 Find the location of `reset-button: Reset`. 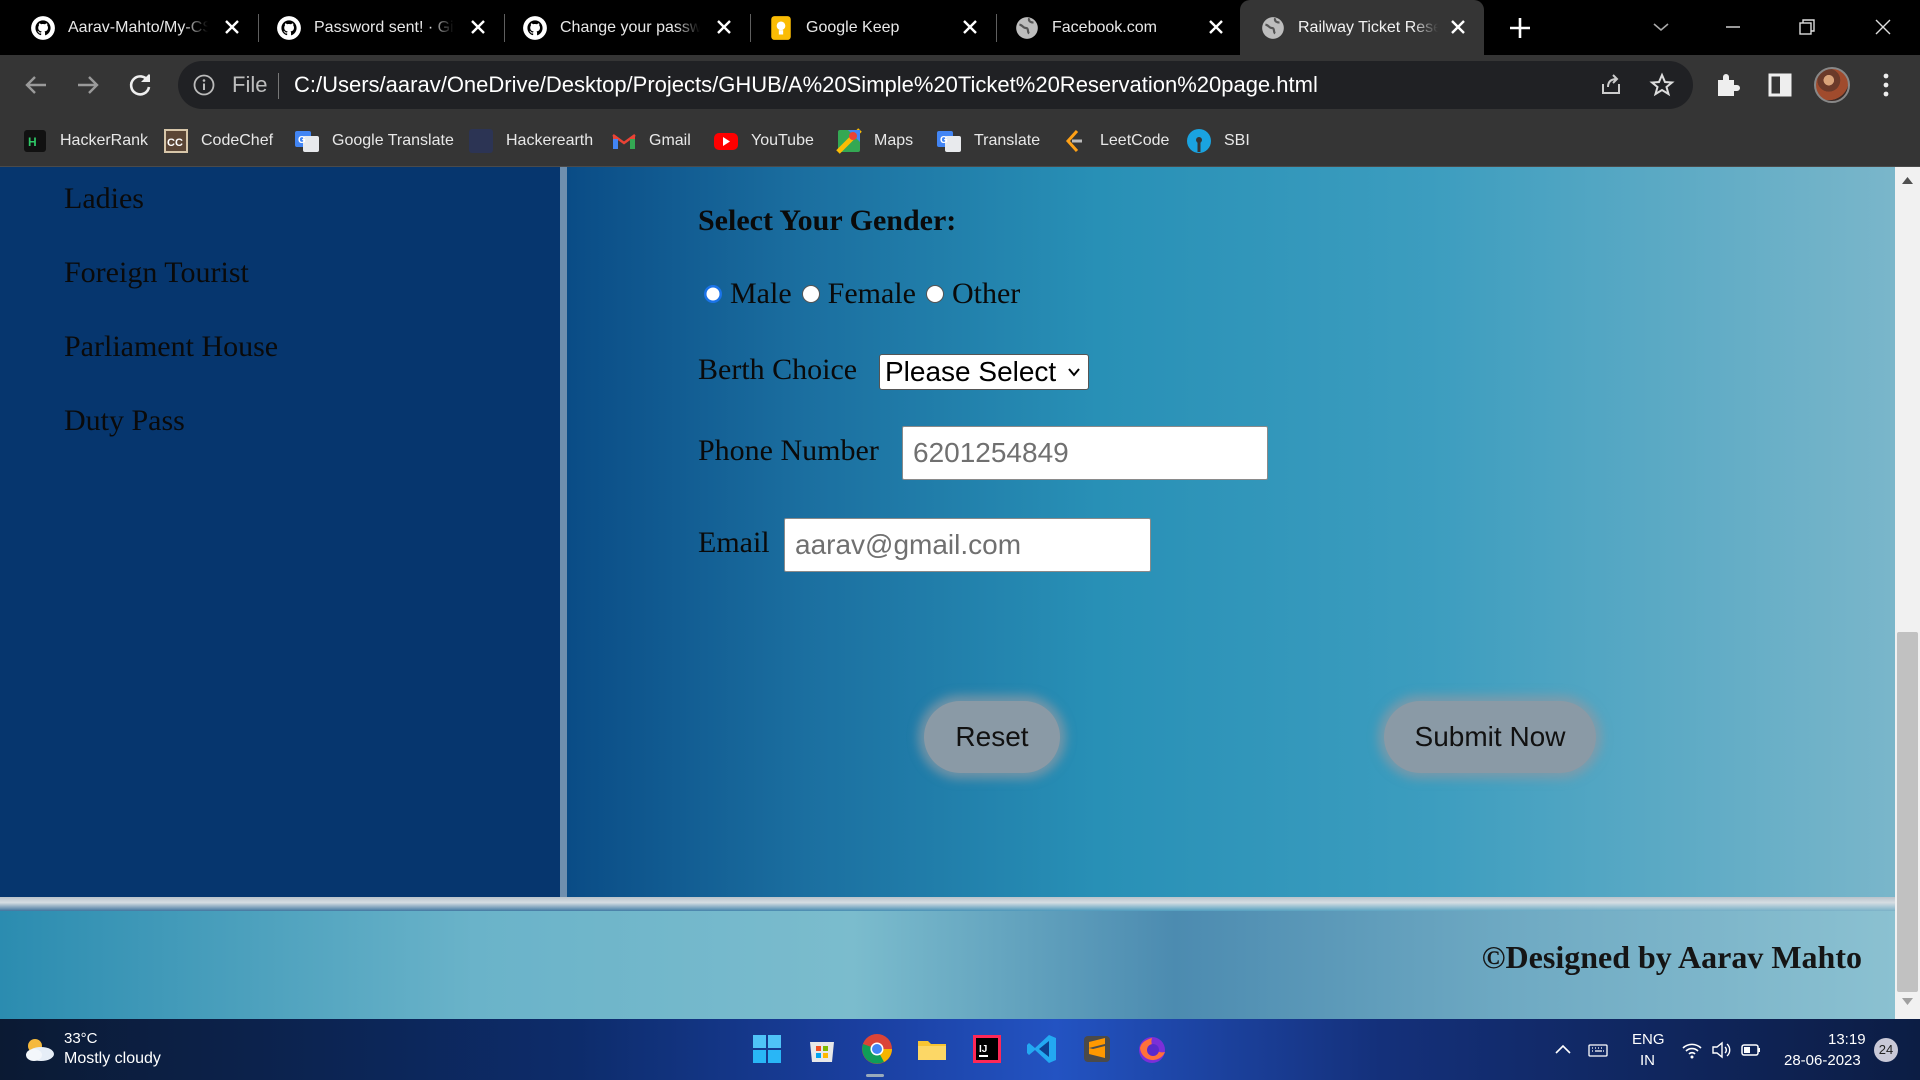

reset-button: Reset is located at coordinates (992, 737).